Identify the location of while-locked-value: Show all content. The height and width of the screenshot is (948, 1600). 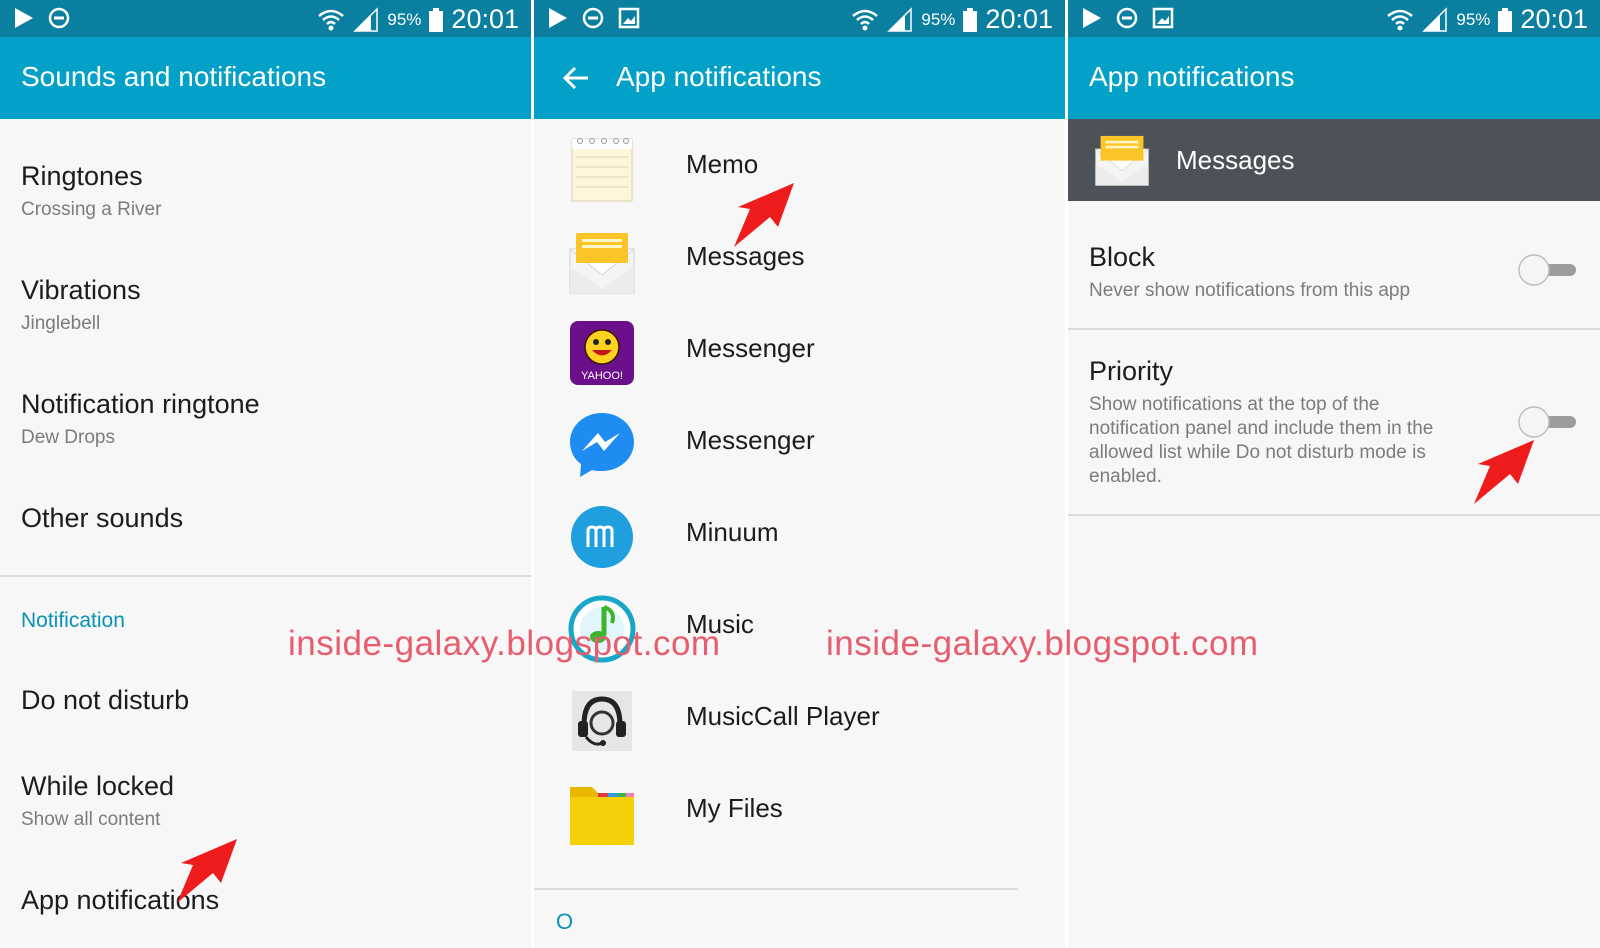
(91, 819).